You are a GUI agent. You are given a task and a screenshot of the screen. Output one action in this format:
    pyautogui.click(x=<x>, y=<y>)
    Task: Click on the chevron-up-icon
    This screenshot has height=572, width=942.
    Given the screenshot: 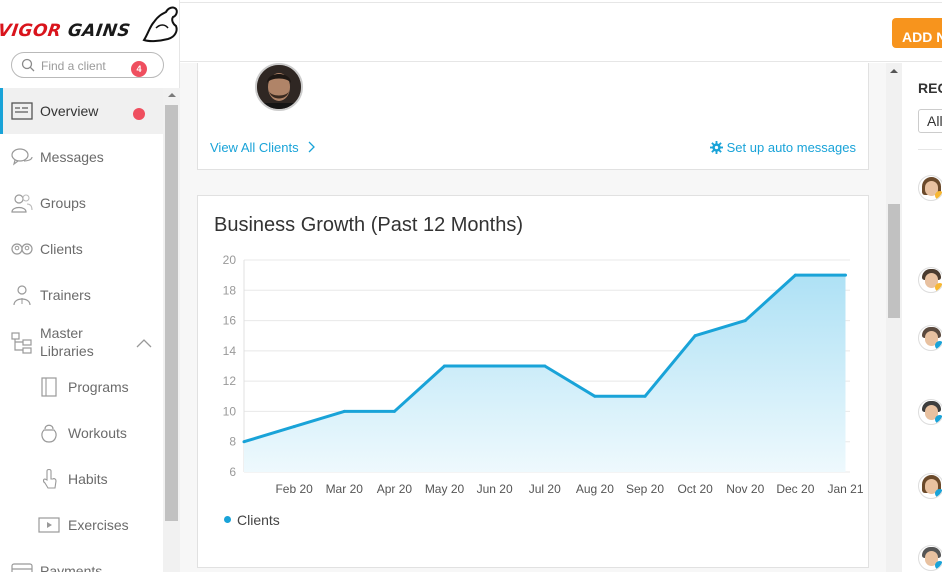 What is the action you would take?
    pyautogui.click(x=144, y=343)
    